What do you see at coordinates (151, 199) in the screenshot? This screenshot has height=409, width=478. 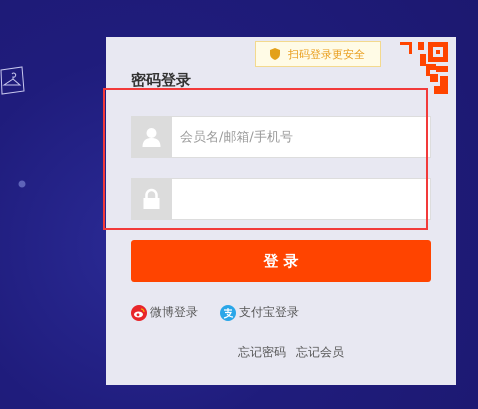 I see `lock-icon` at bounding box center [151, 199].